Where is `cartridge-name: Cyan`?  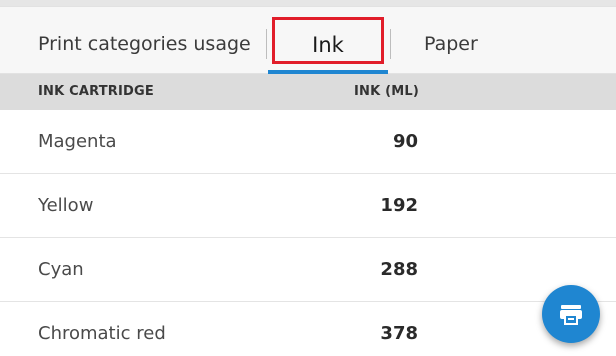
cartridge-name: Cyan is located at coordinates (61, 269).